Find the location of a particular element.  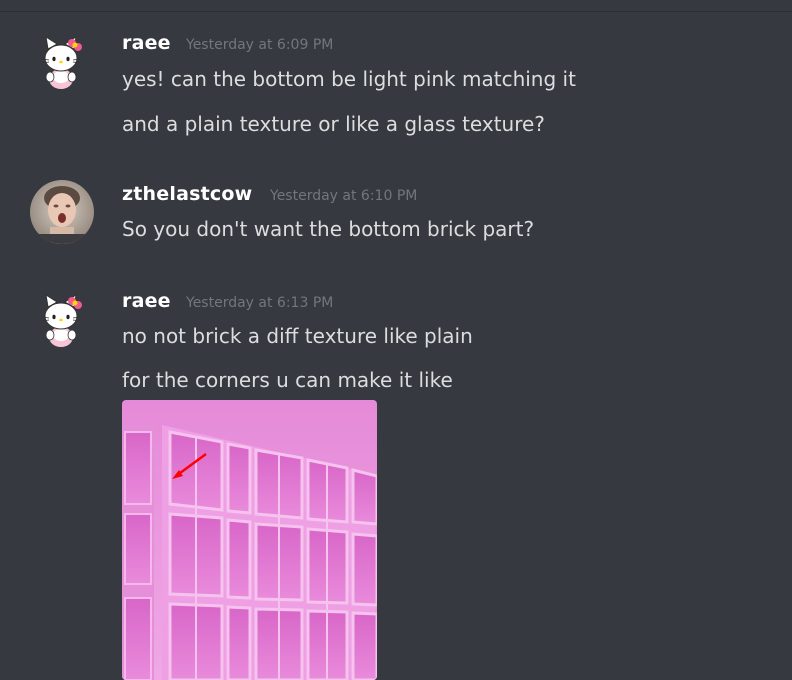

message-timestamp: Yesterday at 6:09 PM is located at coordinates (260, 45).